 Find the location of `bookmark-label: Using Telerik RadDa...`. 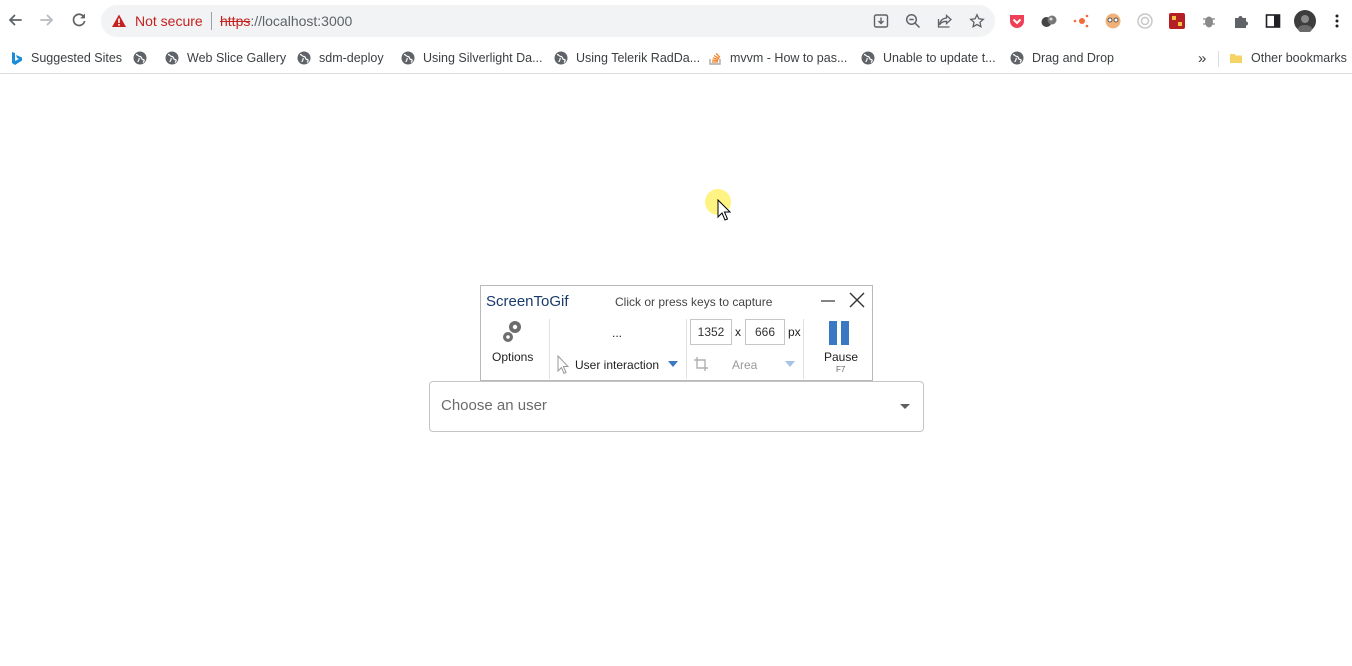

bookmark-label: Using Telerik RadDa... is located at coordinates (638, 58).